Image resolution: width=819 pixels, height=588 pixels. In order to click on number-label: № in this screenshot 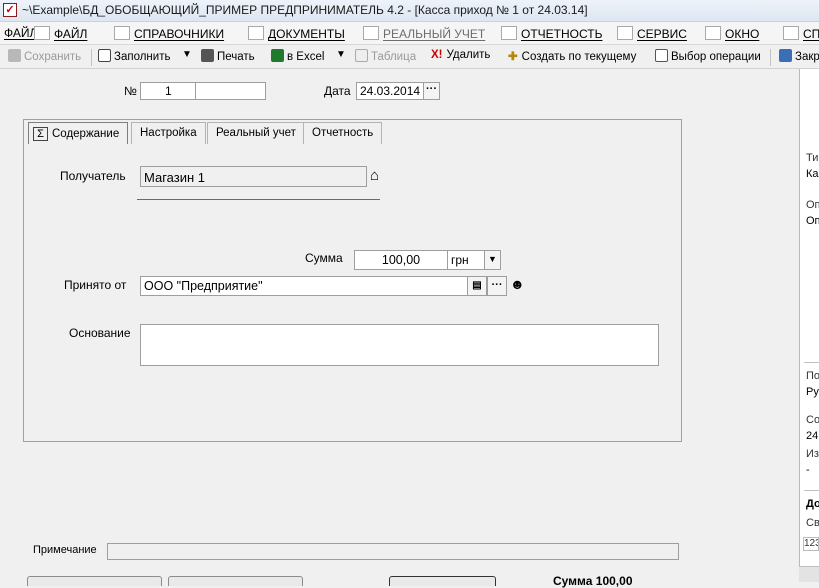, I will do `click(130, 91)`.